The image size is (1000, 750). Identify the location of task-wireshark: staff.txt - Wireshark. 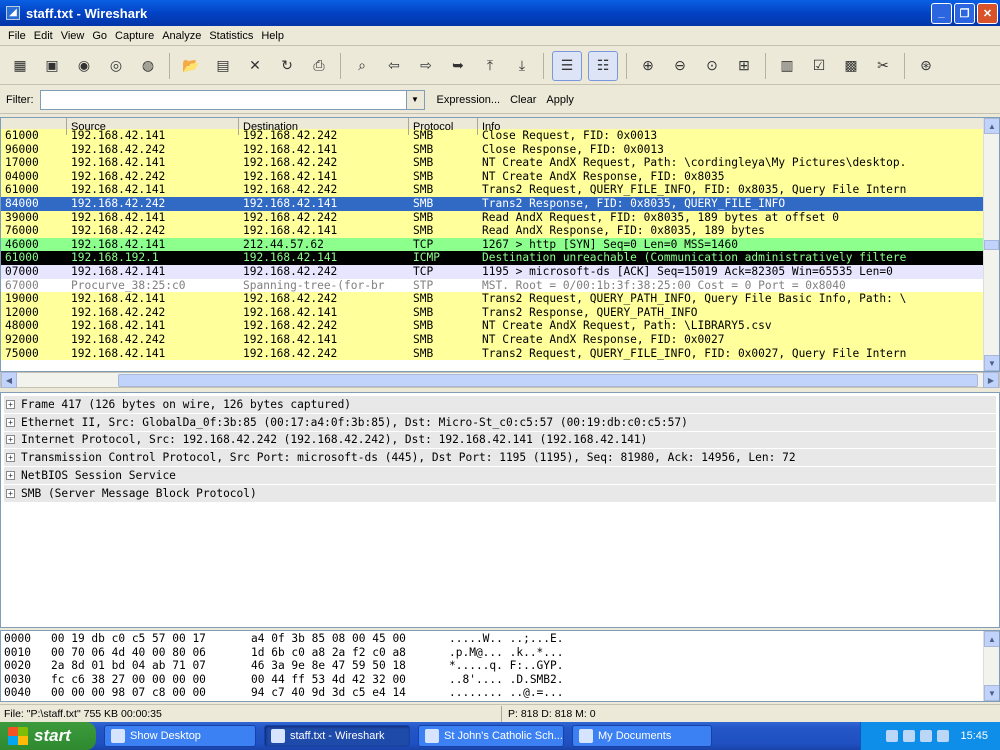
(337, 736).